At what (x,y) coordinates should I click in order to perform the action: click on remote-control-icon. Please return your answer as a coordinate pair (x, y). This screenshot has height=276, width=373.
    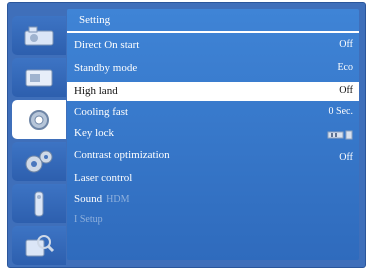
    Looking at the image, I should click on (39, 204).